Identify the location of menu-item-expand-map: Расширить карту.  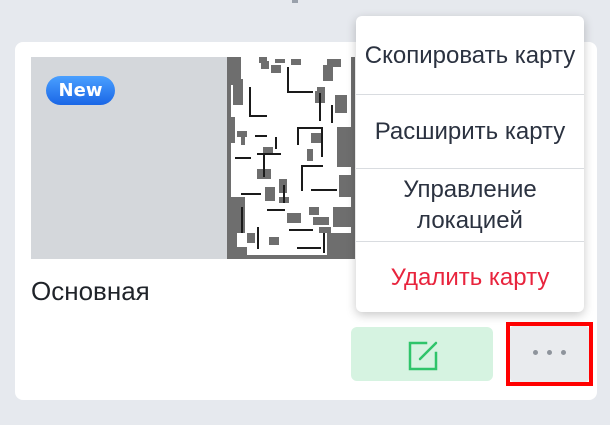
(470, 131).